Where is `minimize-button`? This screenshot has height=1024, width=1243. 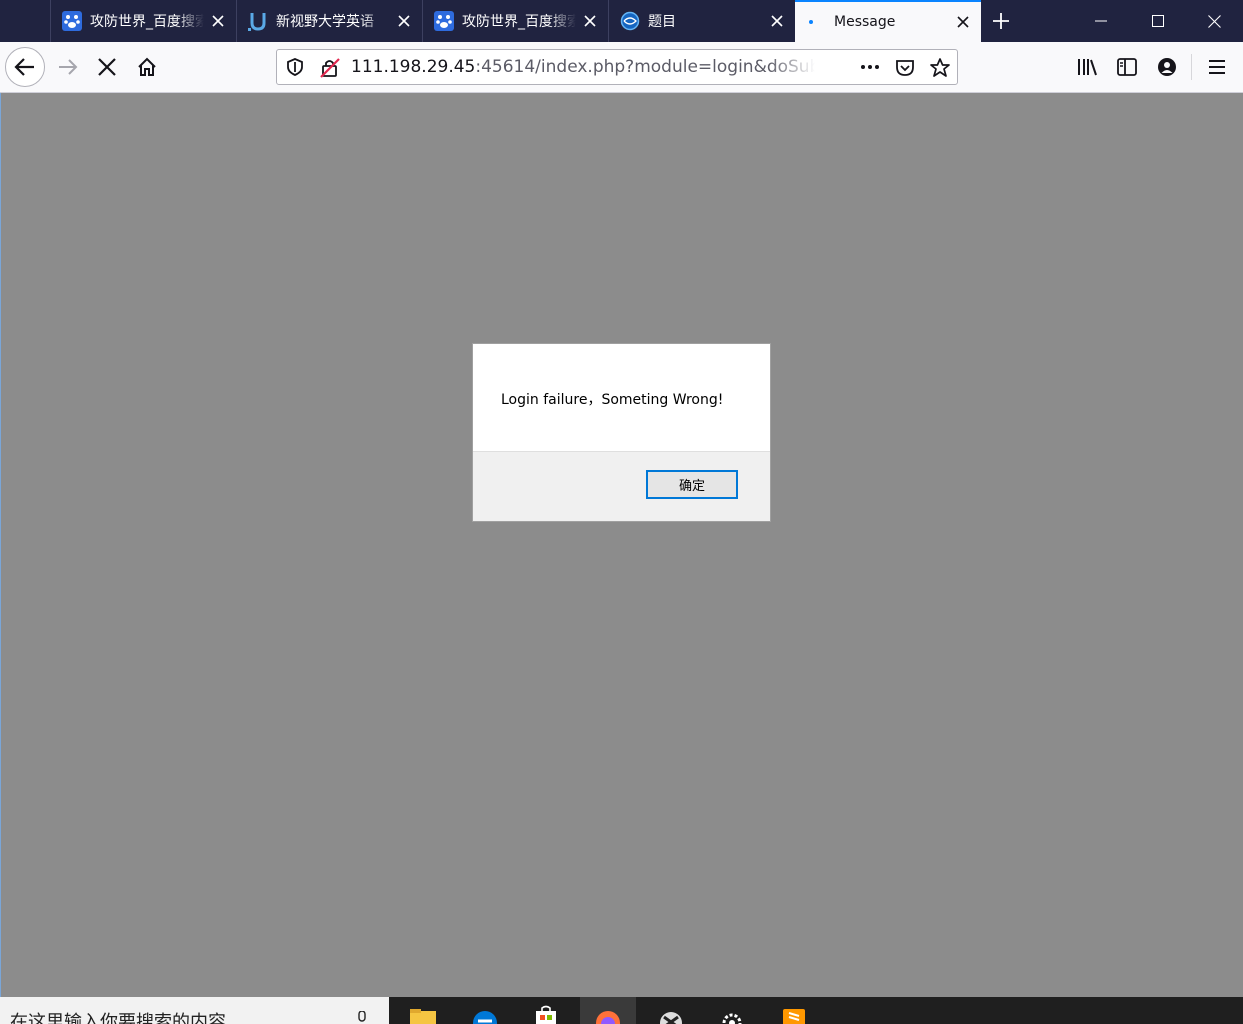
minimize-button is located at coordinates (1100, 21).